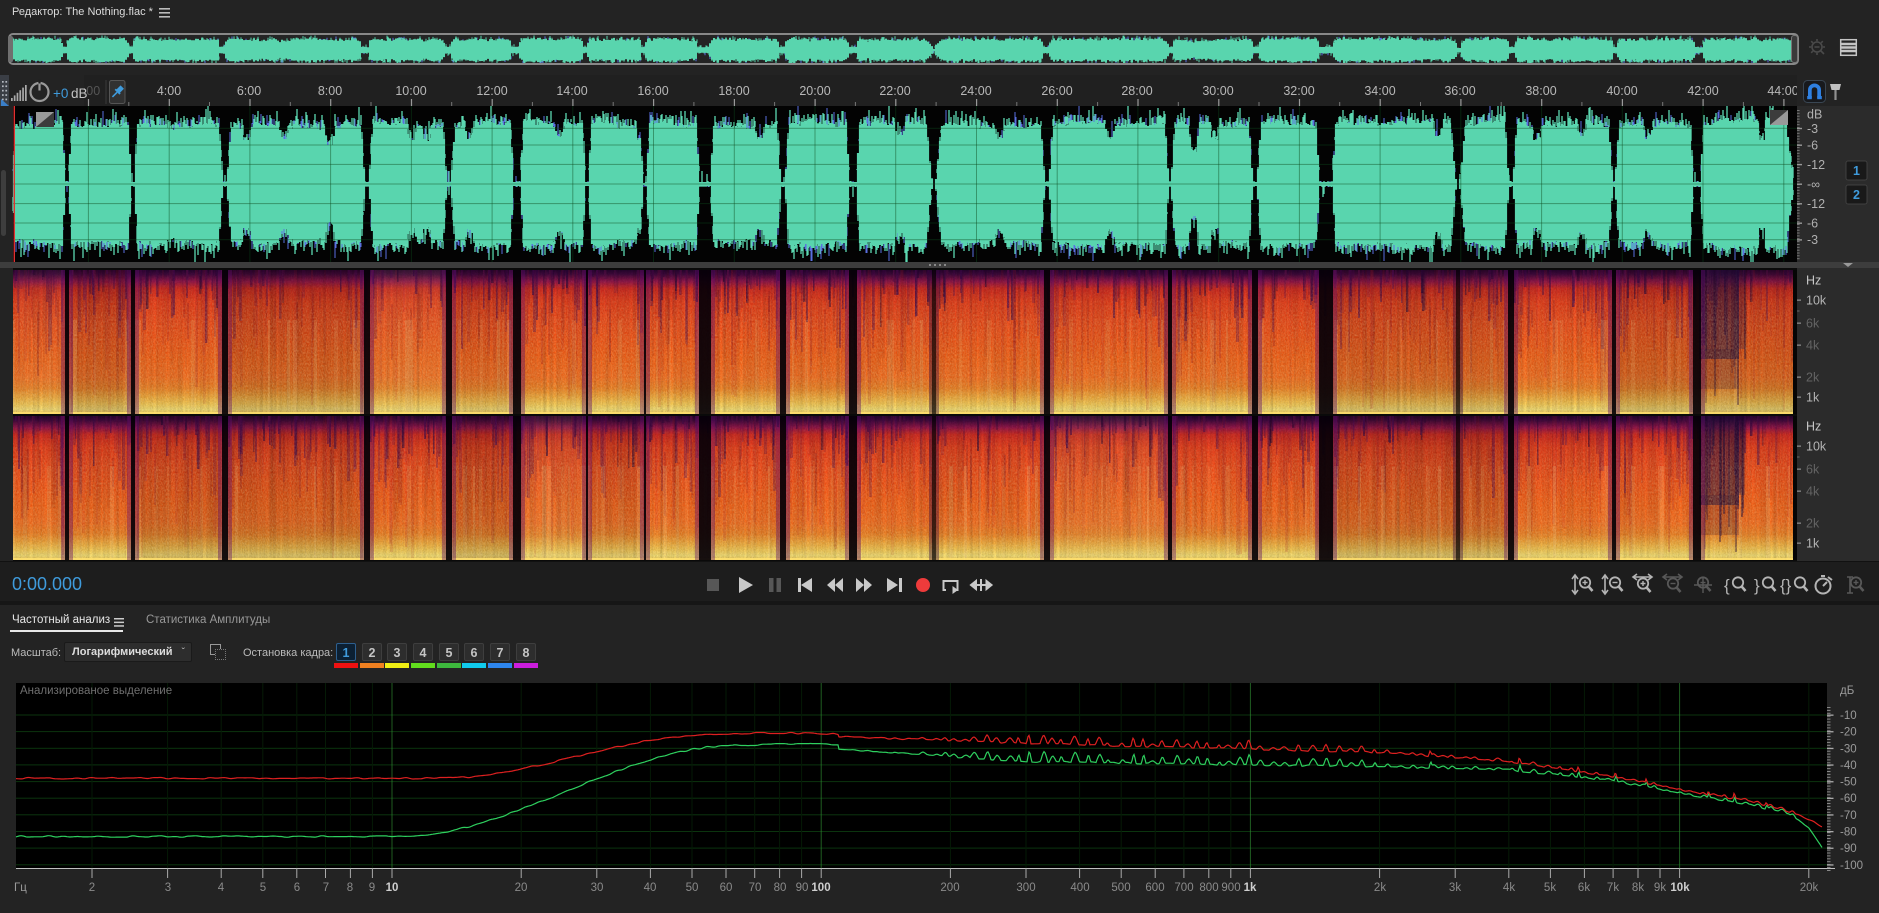  What do you see at coordinates (521, 888) in the screenshot?
I see `svg-text: 20` at bounding box center [521, 888].